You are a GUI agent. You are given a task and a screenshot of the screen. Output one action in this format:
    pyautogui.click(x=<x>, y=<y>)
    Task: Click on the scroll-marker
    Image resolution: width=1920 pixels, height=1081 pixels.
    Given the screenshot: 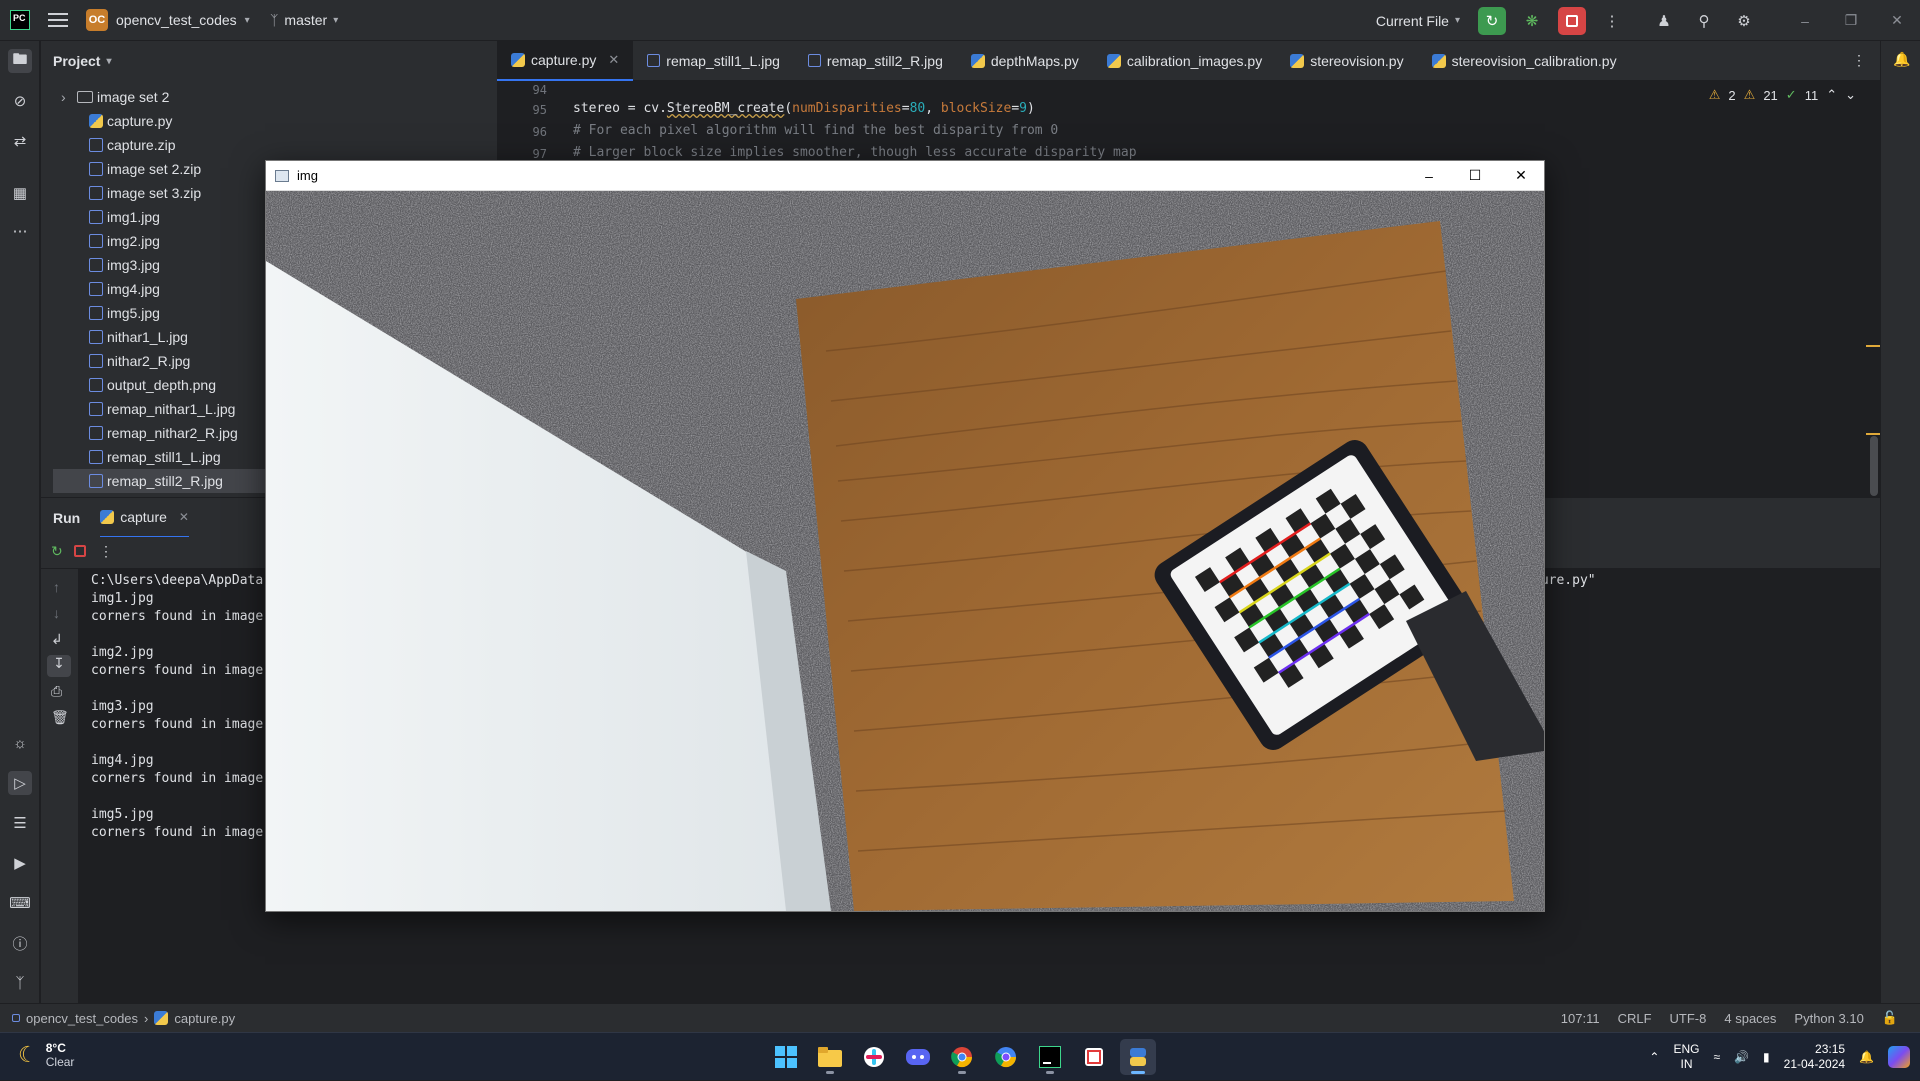 What is the action you would take?
    pyautogui.click(x=1873, y=346)
    